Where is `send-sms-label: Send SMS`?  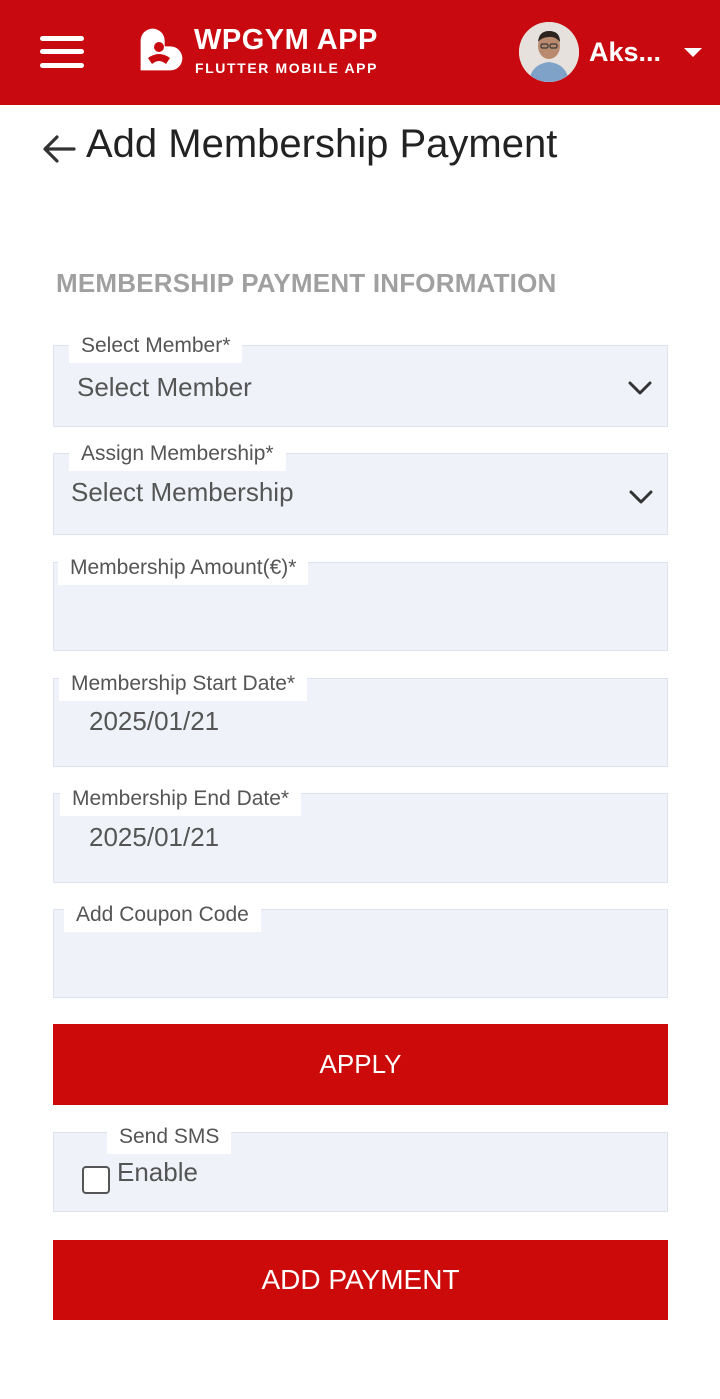
send-sms-label: Send SMS is located at coordinates (169, 1139).